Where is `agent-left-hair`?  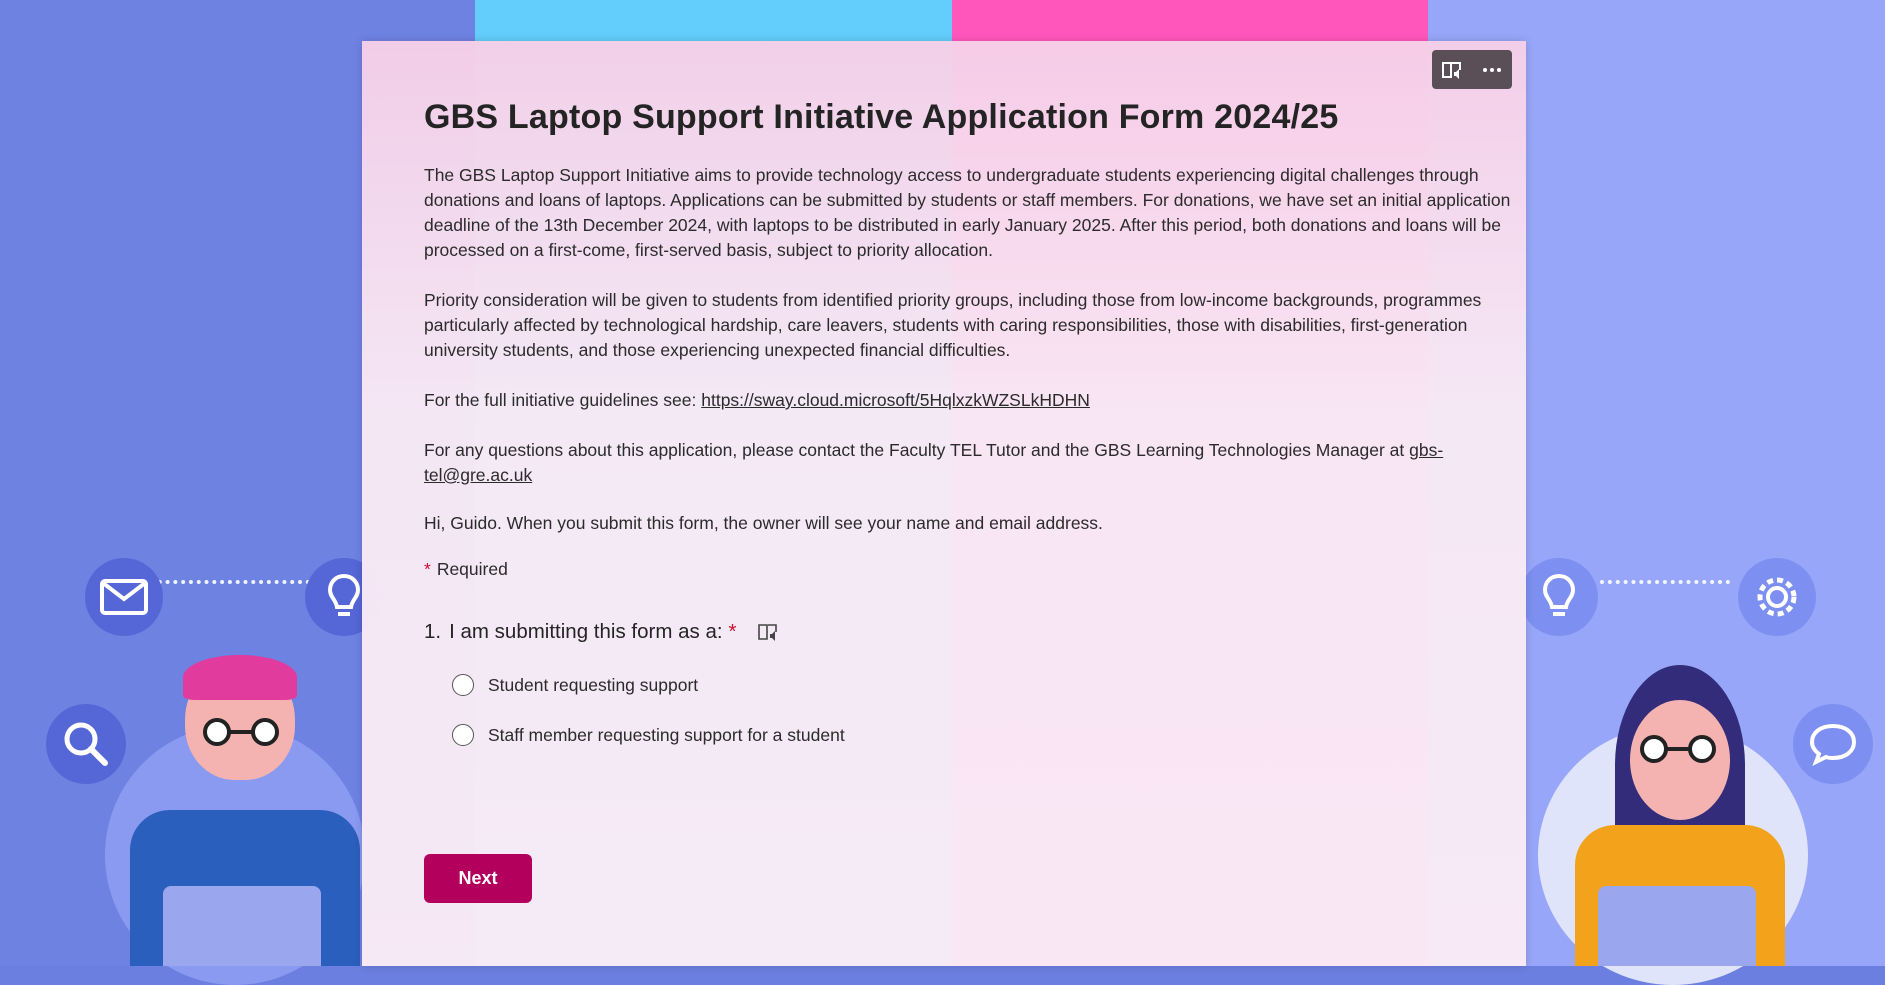
agent-left-hair is located at coordinates (240, 677).